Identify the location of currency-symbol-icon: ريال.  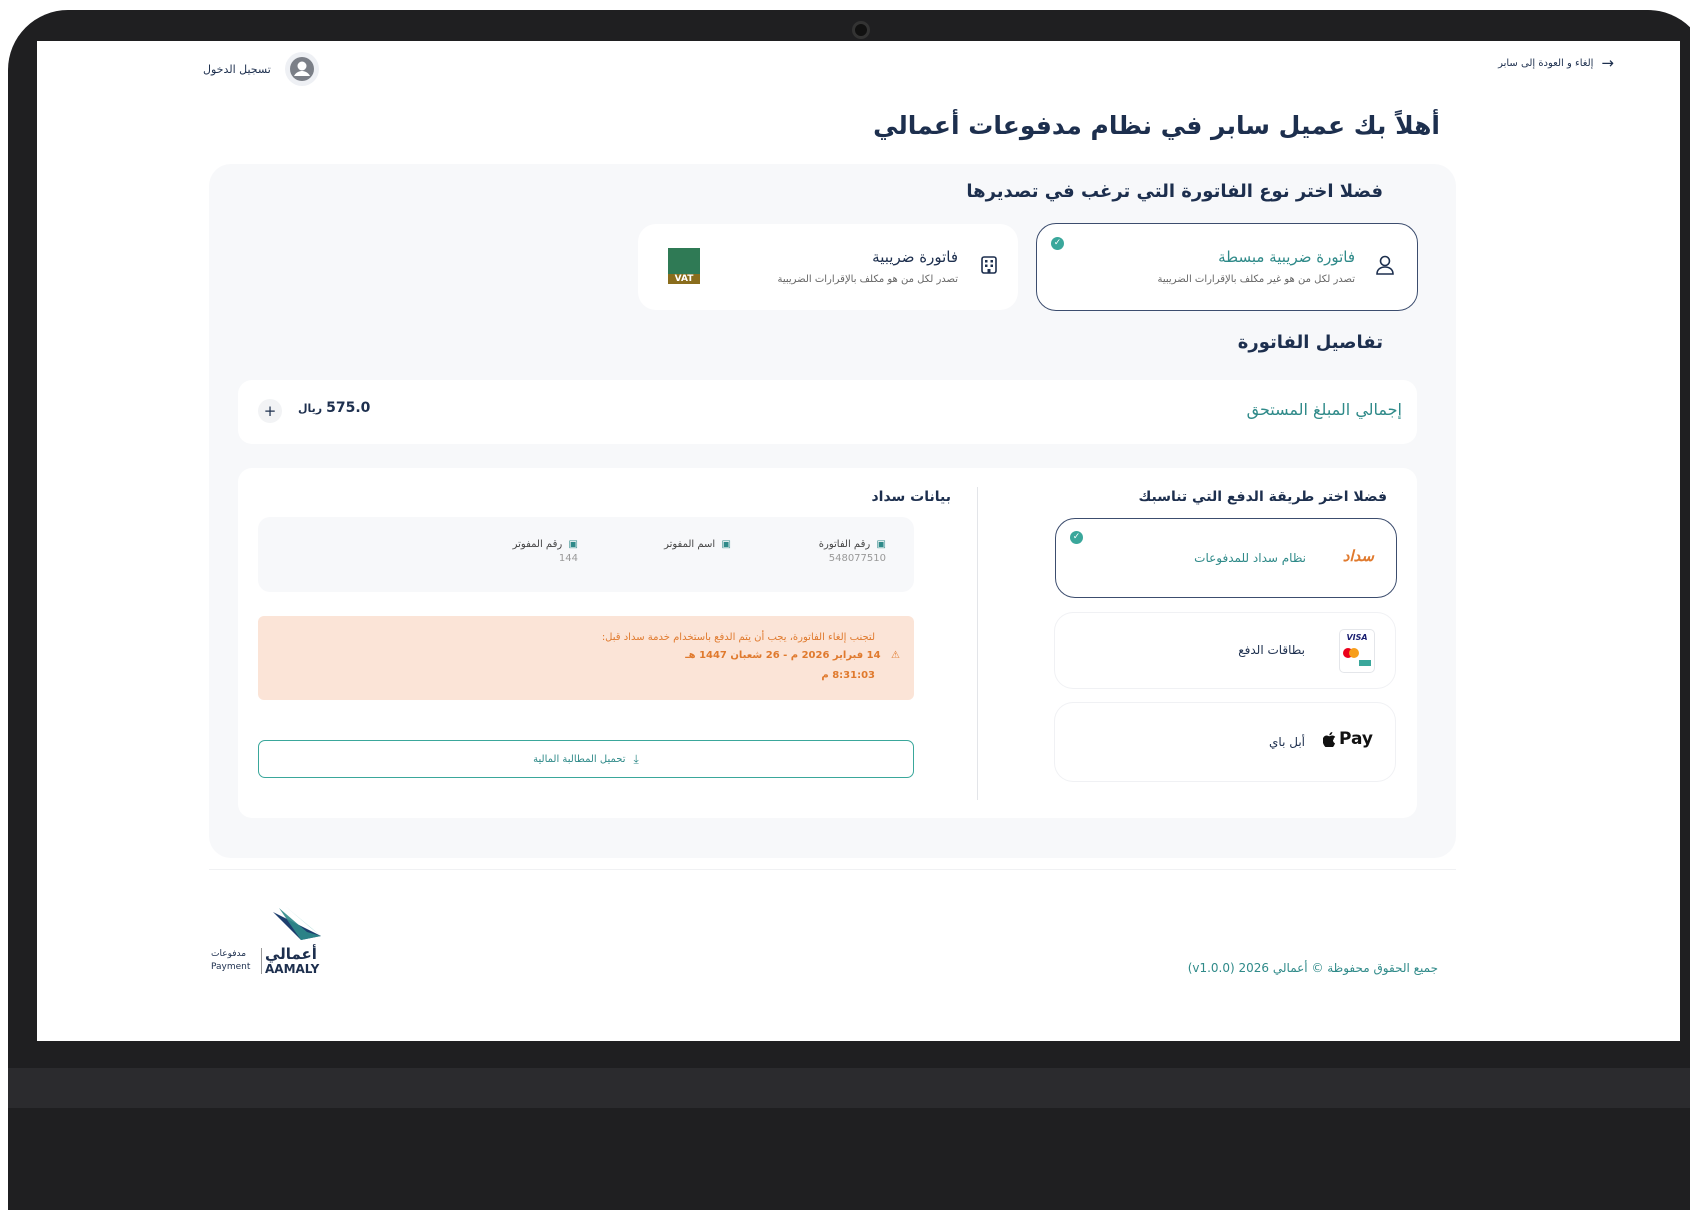
(310, 408).